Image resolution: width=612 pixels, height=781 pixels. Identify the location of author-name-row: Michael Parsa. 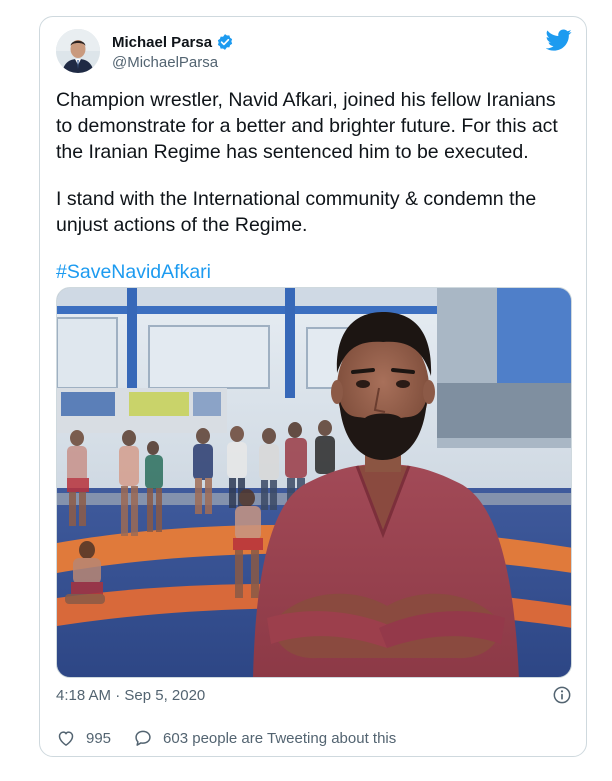
(173, 42).